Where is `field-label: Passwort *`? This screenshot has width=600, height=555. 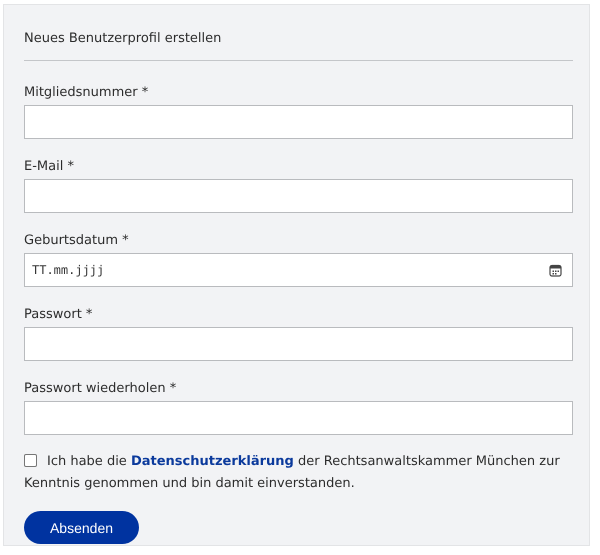 field-label: Passwort * is located at coordinates (58, 315).